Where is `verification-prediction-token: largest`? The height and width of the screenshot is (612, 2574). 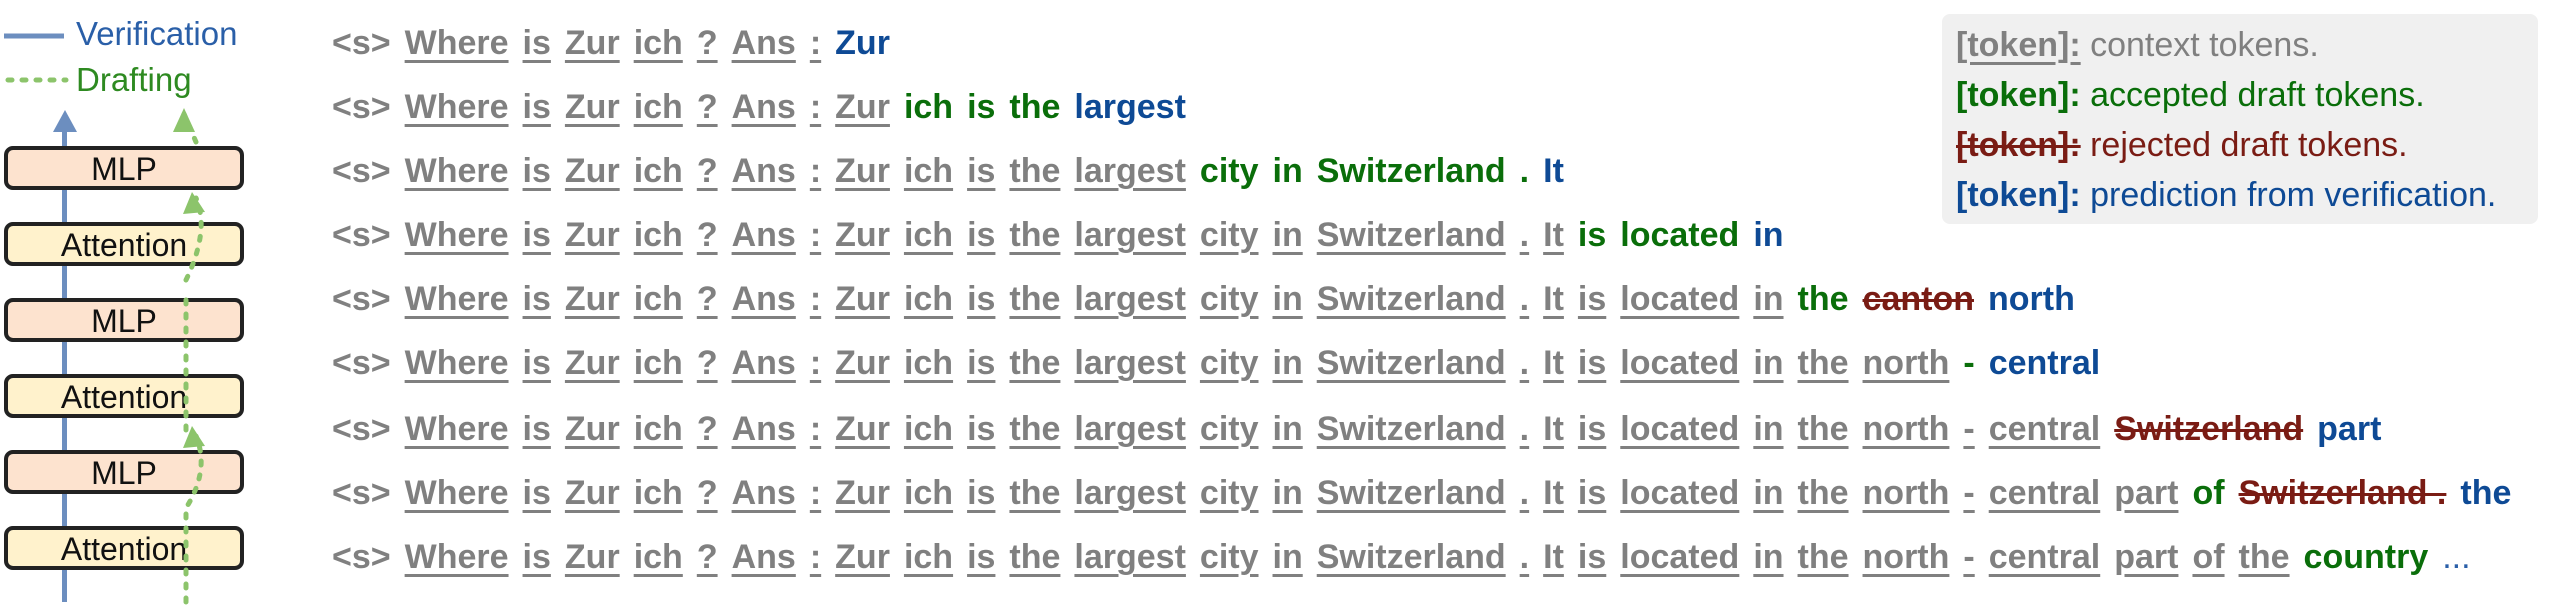
verification-prediction-token: largest is located at coordinates (1130, 107).